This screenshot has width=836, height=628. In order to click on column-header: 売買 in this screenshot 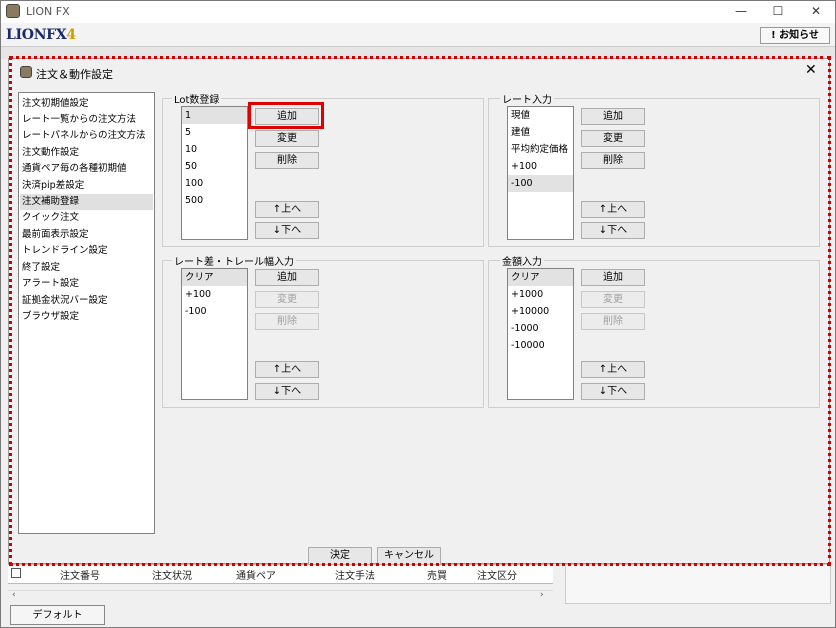, I will do `click(437, 574)`.